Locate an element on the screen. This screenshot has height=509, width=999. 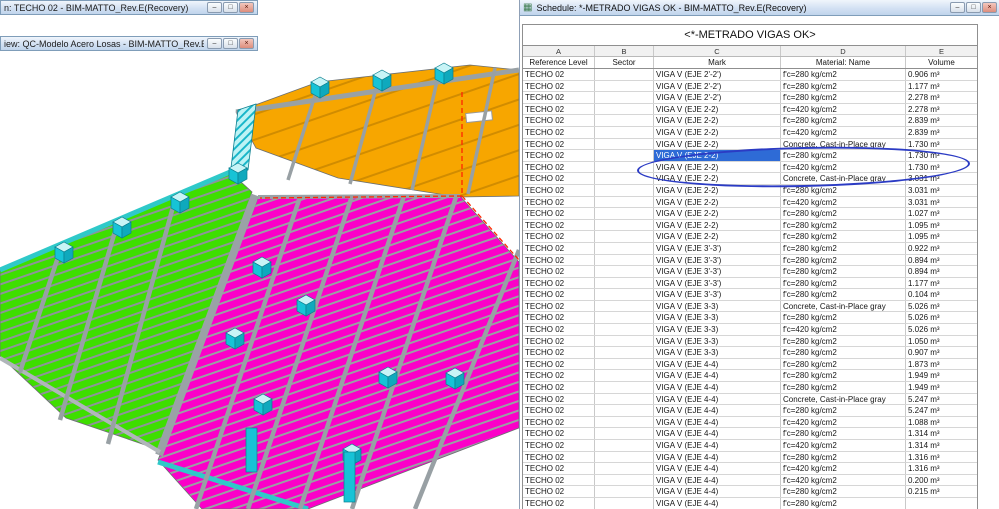
cell-volume: 2.839 m³ is located at coordinates (941, 132).